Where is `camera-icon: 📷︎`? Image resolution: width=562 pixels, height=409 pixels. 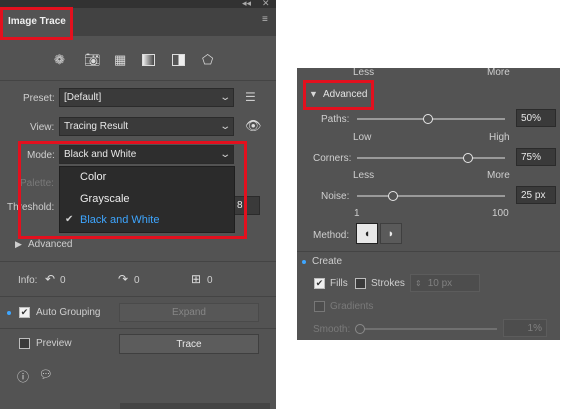 camera-icon: 📷︎ is located at coordinates (92, 59).